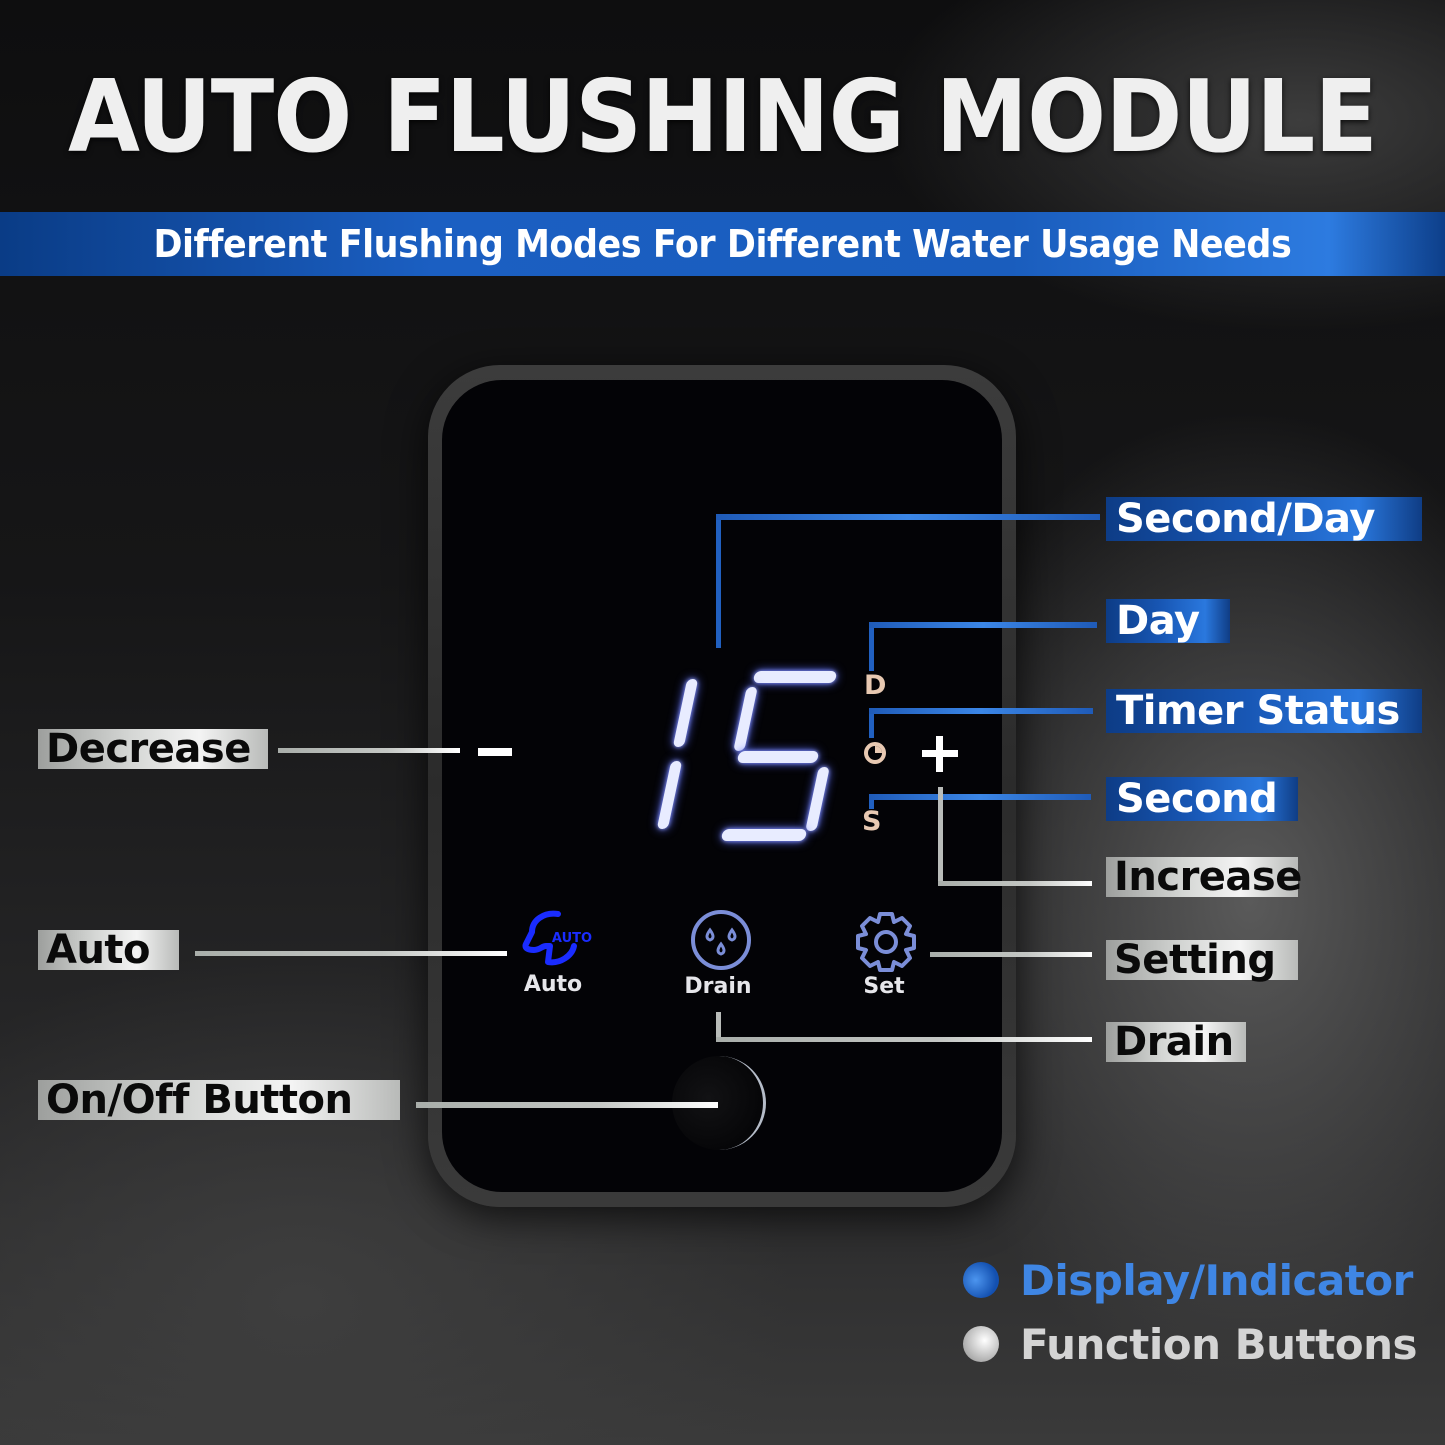  Describe the element at coordinates (1202, 799) in the screenshot. I see `callout-second: Second` at that location.